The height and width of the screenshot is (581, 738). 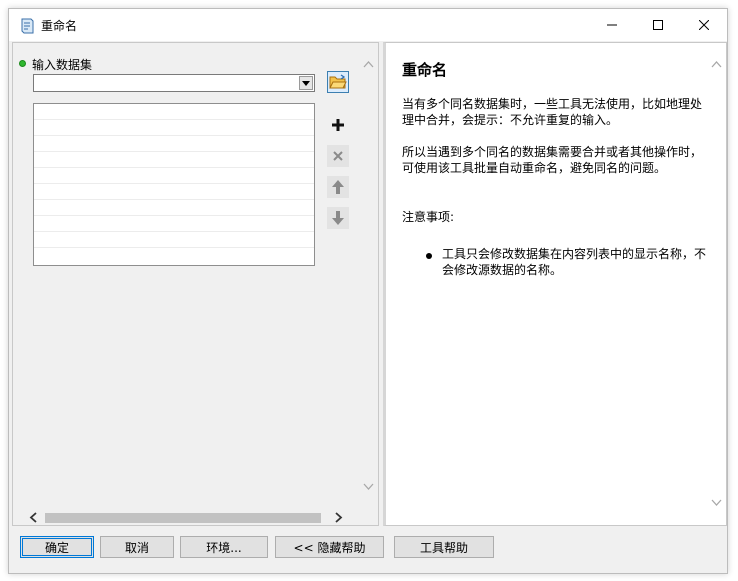 What do you see at coordinates (574, 262) in the screenshot?
I see `help-bullet-item: 工具只会修改数据集在内容列表中的显示名称，不会修改源数据的名称。` at bounding box center [574, 262].